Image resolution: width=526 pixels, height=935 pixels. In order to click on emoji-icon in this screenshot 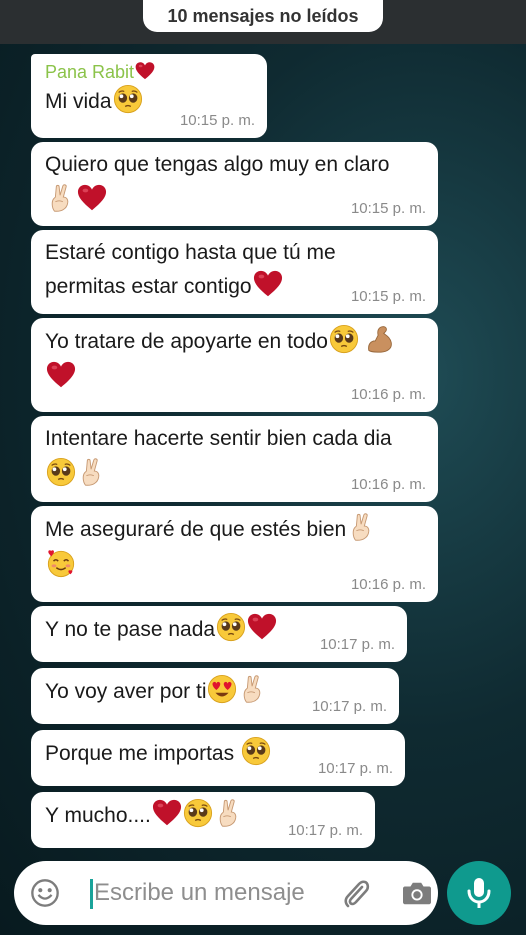, I will do `click(45, 893)`.